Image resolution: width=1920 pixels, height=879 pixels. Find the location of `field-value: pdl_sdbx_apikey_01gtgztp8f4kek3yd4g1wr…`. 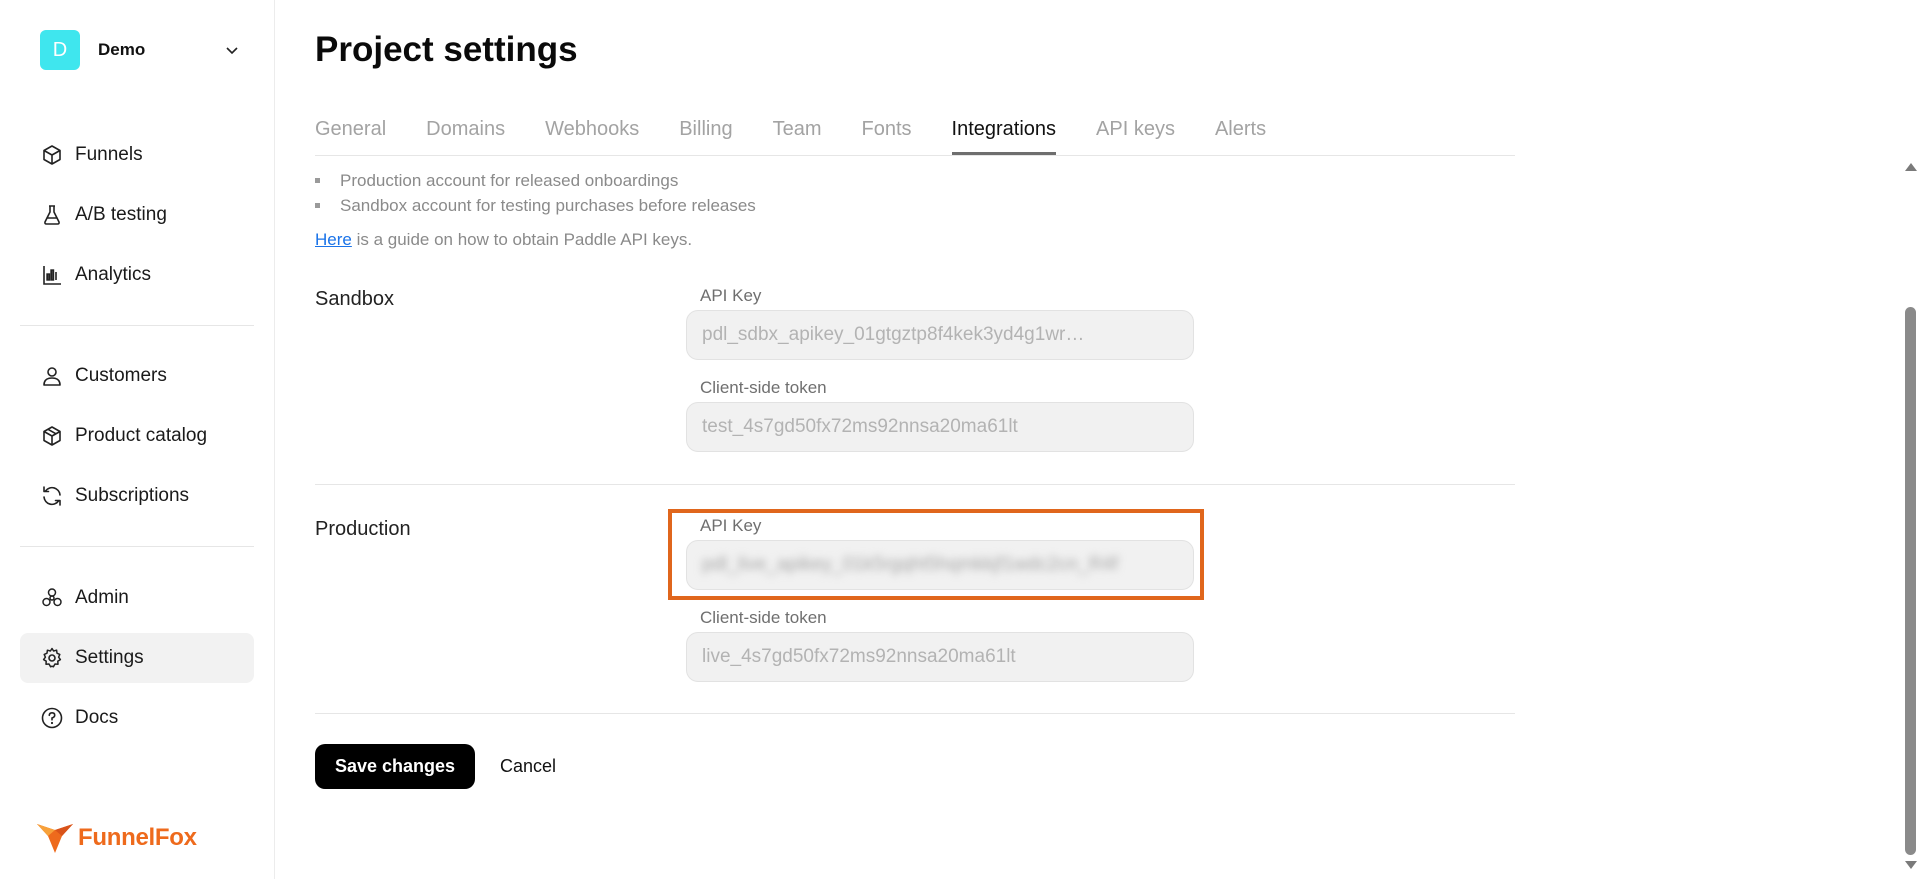

field-value: pdl_sdbx_apikey_01gtgztp8f4kek3yd4g1wr… is located at coordinates (893, 334).